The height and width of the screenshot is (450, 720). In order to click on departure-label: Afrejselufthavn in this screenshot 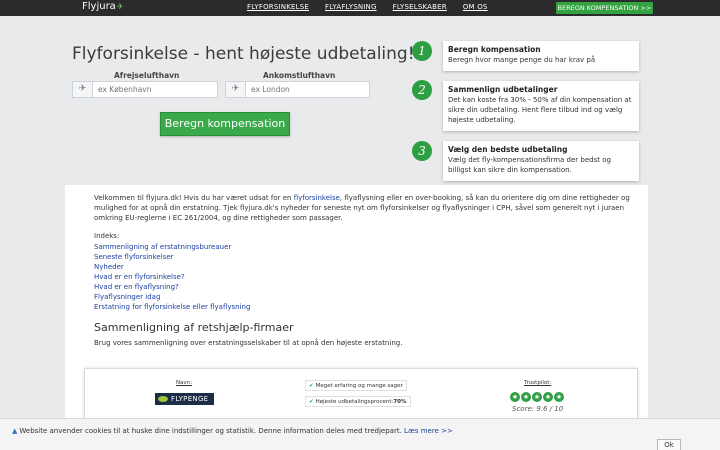, I will do `click(147, 75)`.